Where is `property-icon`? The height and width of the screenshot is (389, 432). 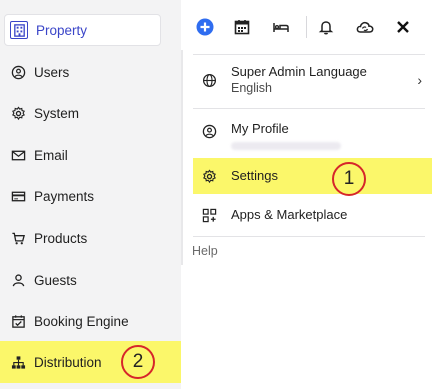
property-icon is located at coordinates (19, 30).